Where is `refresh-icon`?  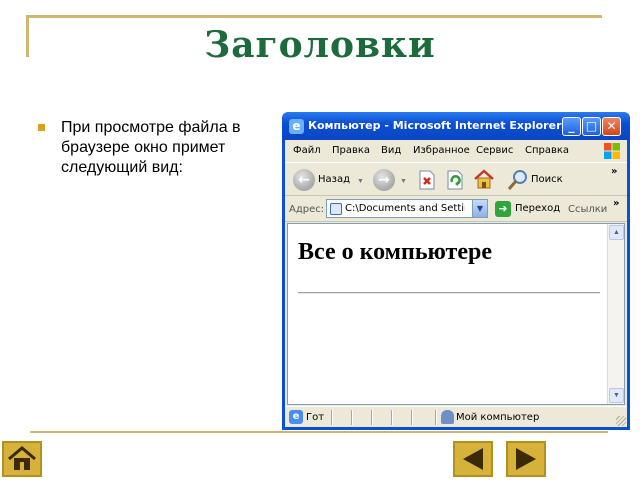 refresh-icon is located at coordinates (455, 180).